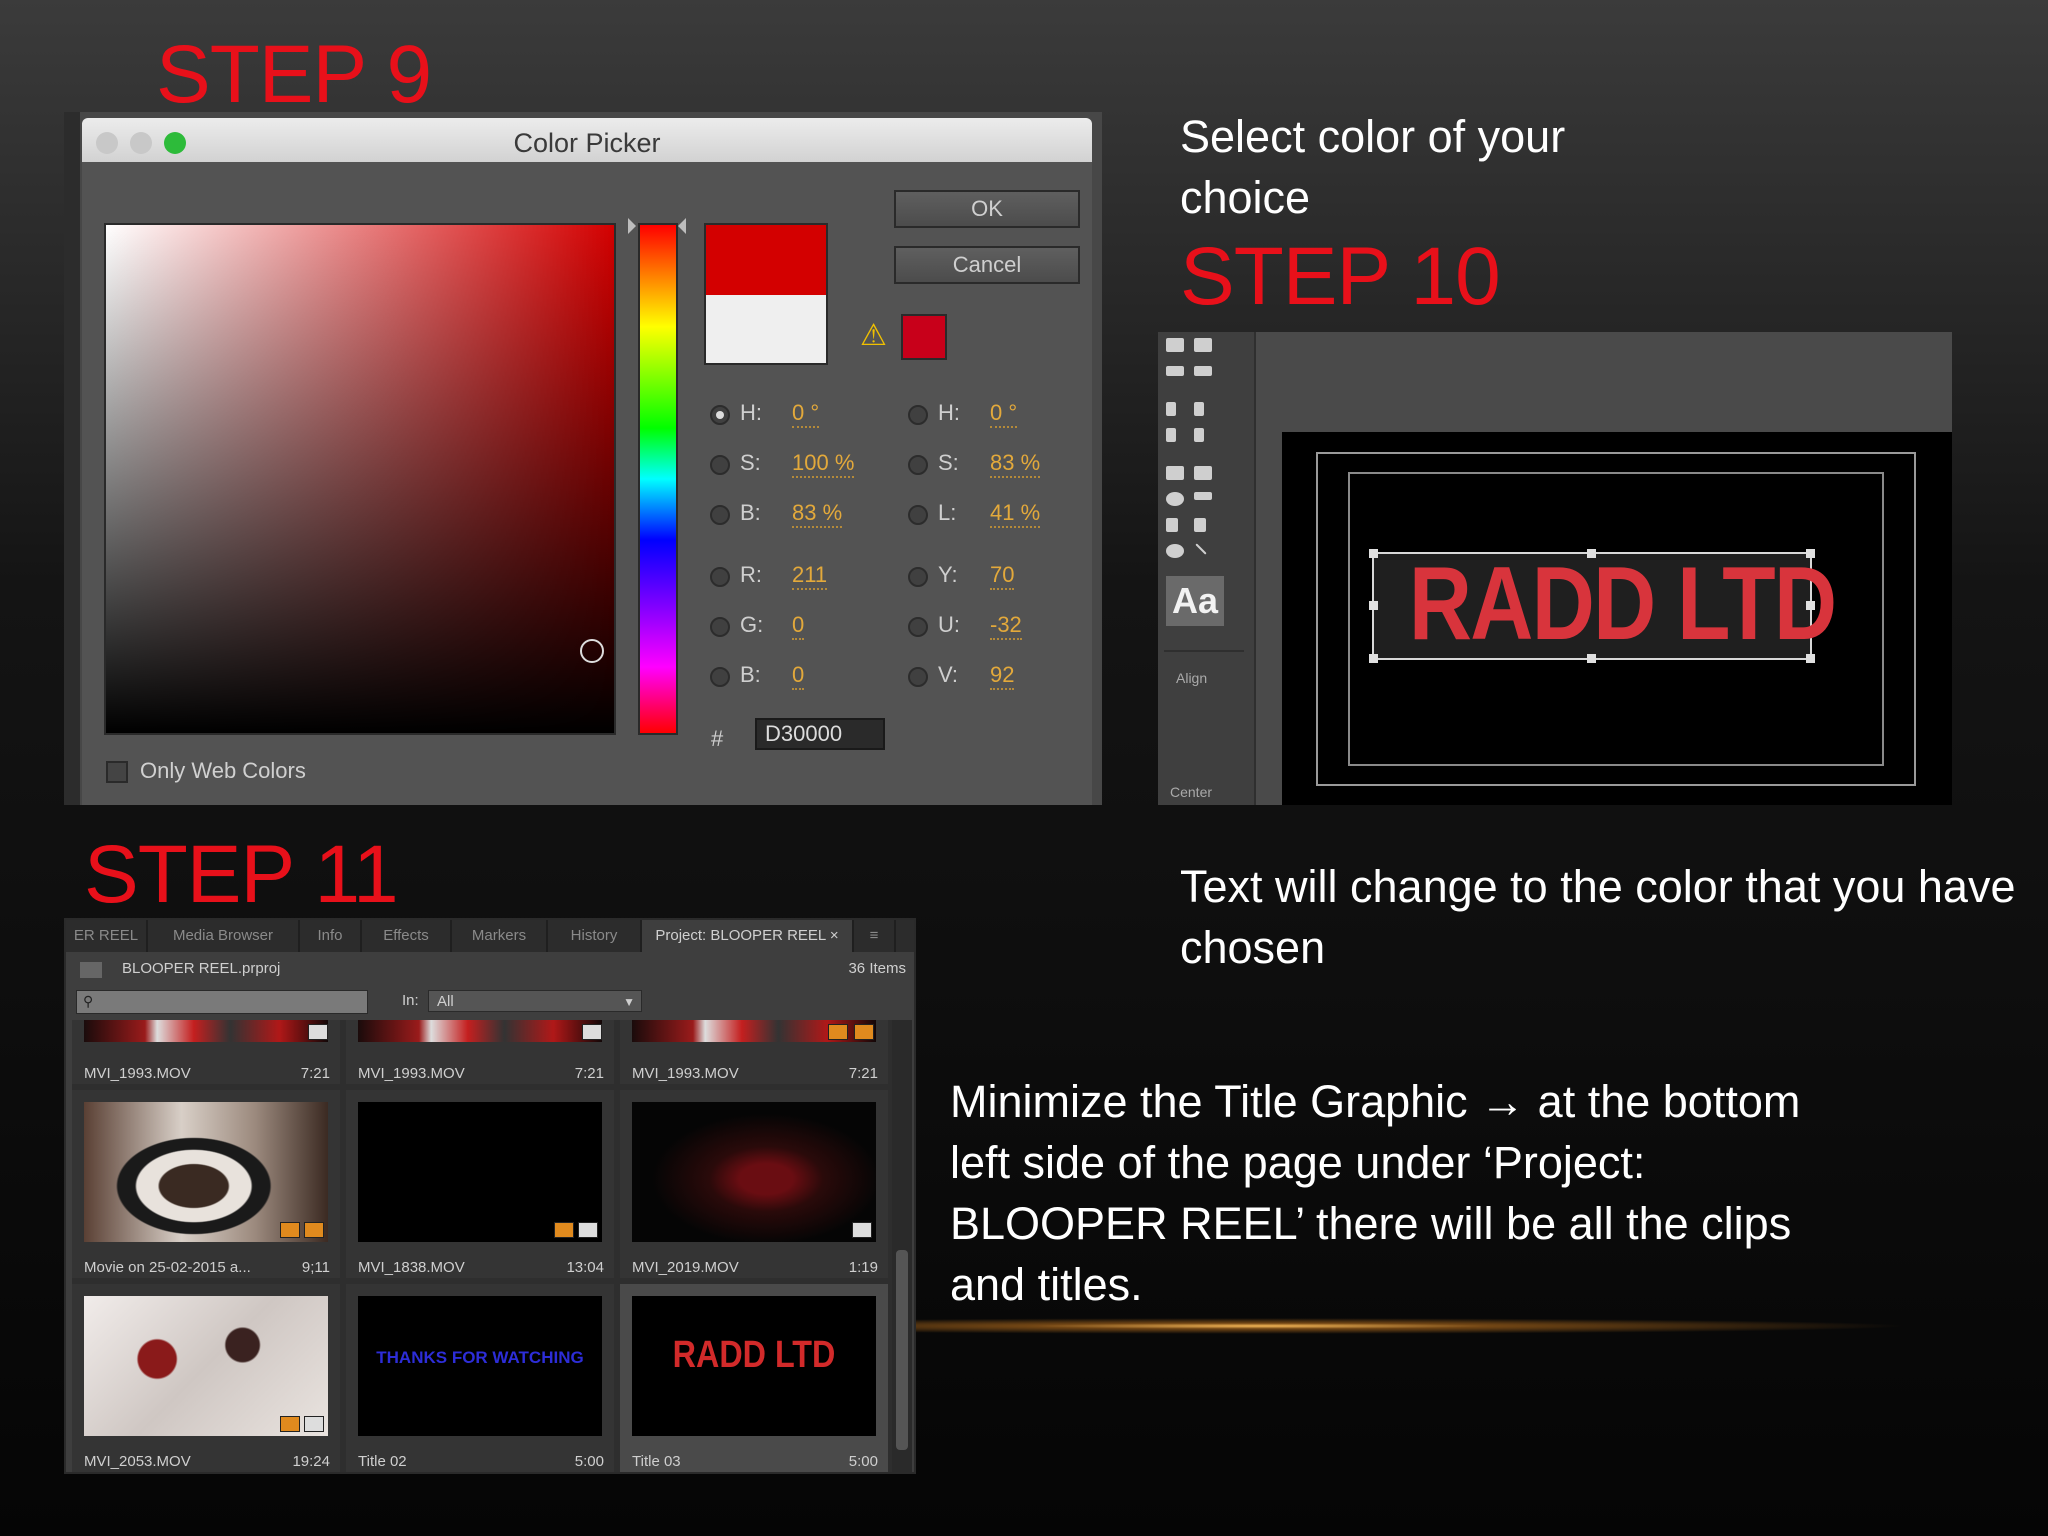 The width and height of the screenshot is (2048, 1536). What do you see at coordinates (720, 677) in the screenshot?
I see `radio-blue` at bounding box center [720, 677].